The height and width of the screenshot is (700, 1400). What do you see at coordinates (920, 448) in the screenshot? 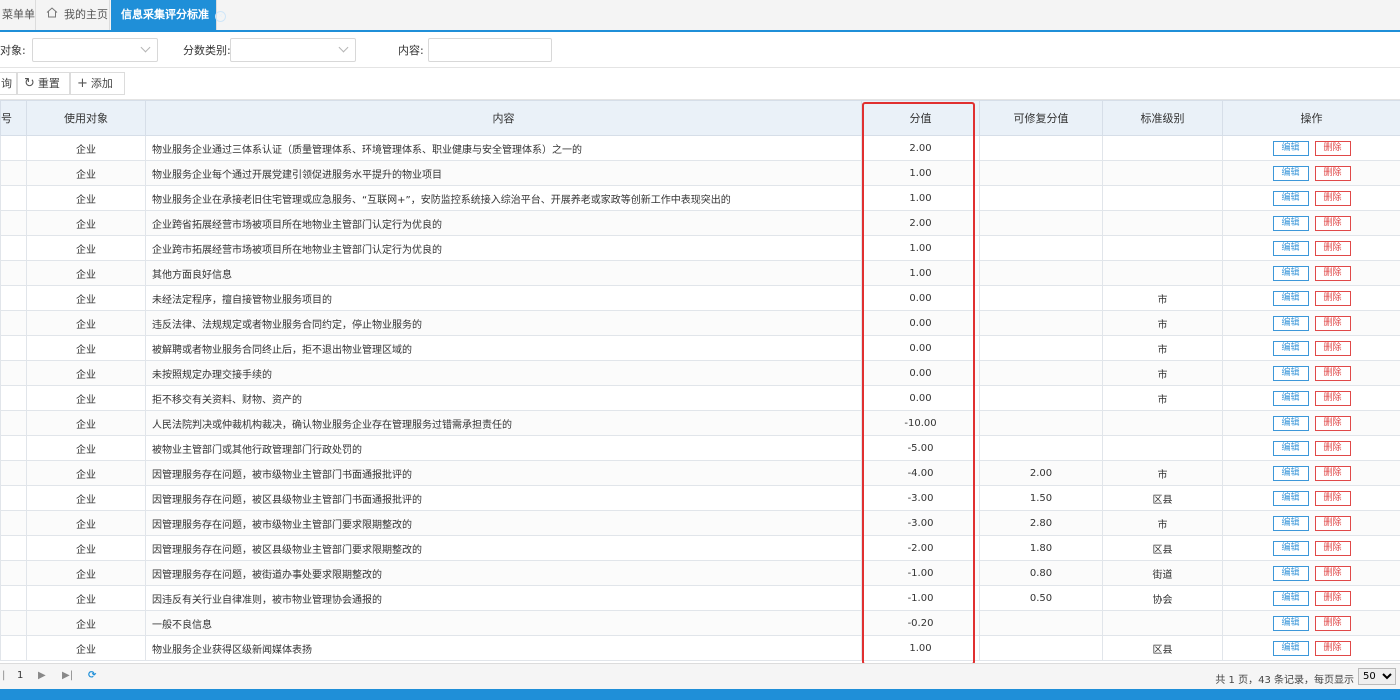
I see `row-score-cell: -5.00` at bounding box center [920, 448].